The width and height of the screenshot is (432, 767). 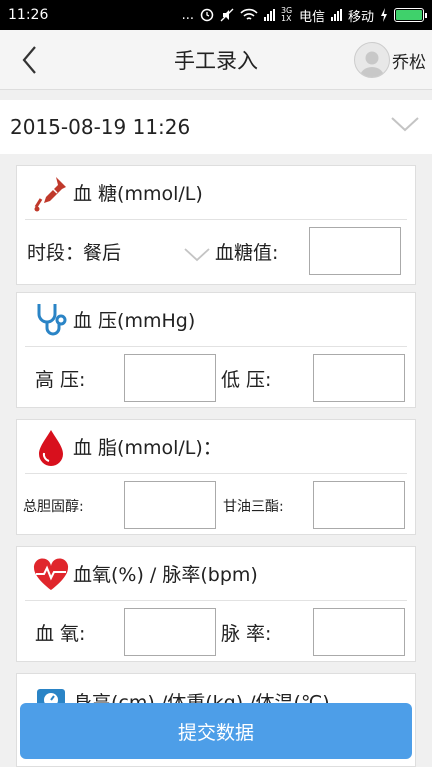 What do you see at coordinates (51, 193) in the screenshot?
I see `dropper-icon` at bounding box center [51, 193].